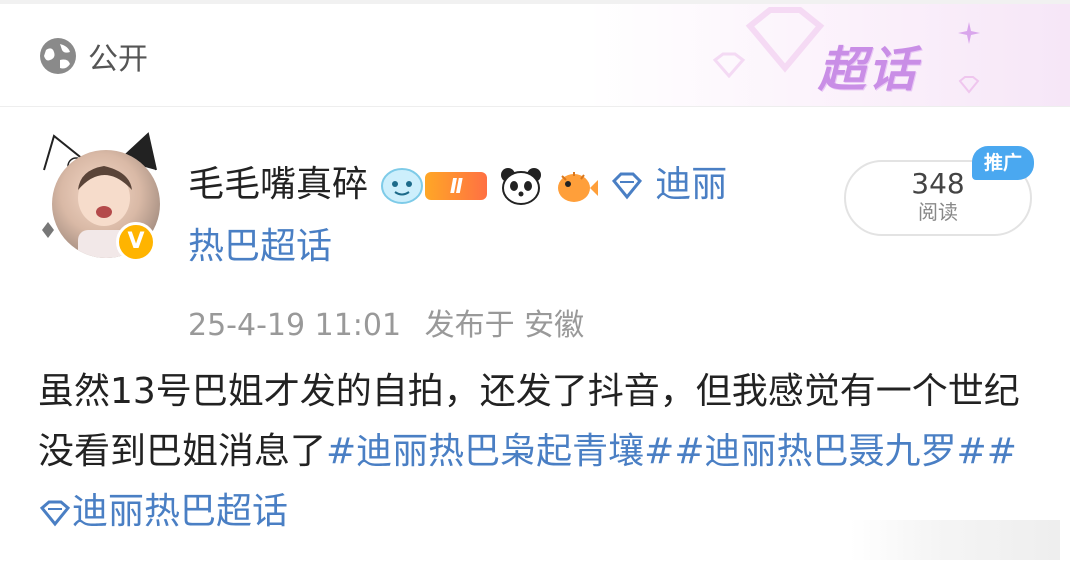 This screenshot has height=567, width=1070. What do you see at coordinates (118, 59) in the screenshot?
I see `visibility-label: 公开` at bounding box center [118, 59].